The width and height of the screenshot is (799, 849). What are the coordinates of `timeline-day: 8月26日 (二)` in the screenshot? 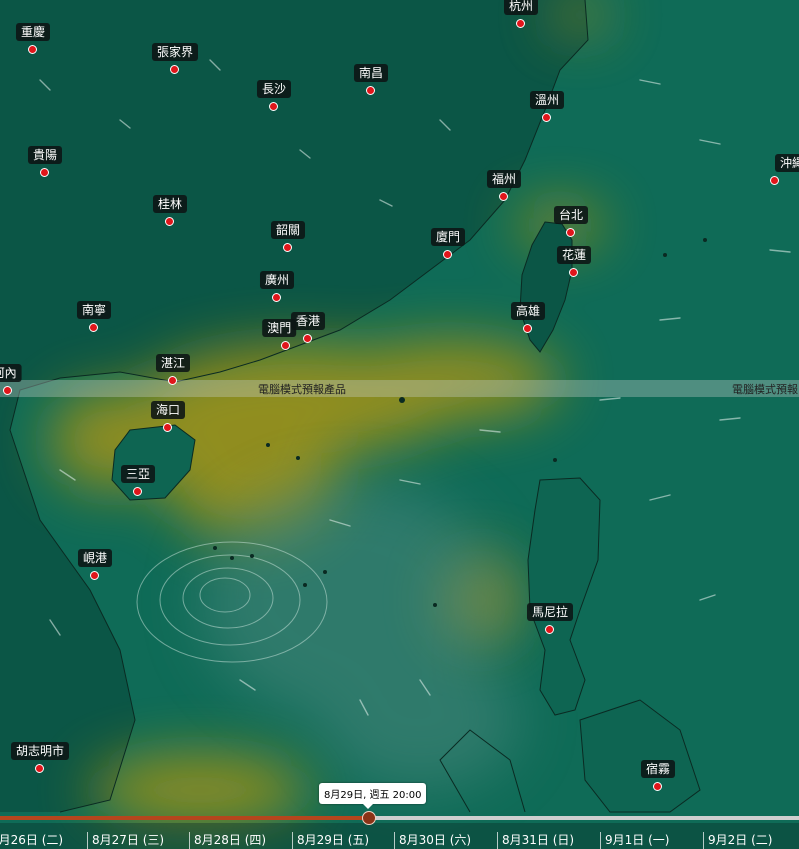 It's located at (31, 840).